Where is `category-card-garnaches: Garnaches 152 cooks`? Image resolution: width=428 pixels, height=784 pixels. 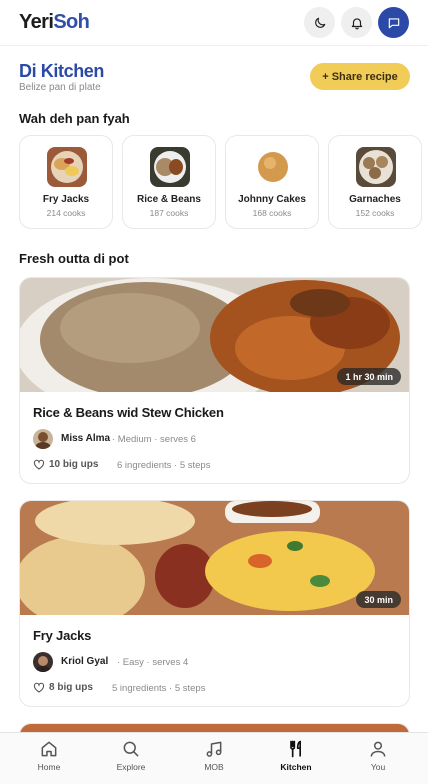
category-card-garnaches: Garnaches 152 cooks is located at coordinates (375, 182).